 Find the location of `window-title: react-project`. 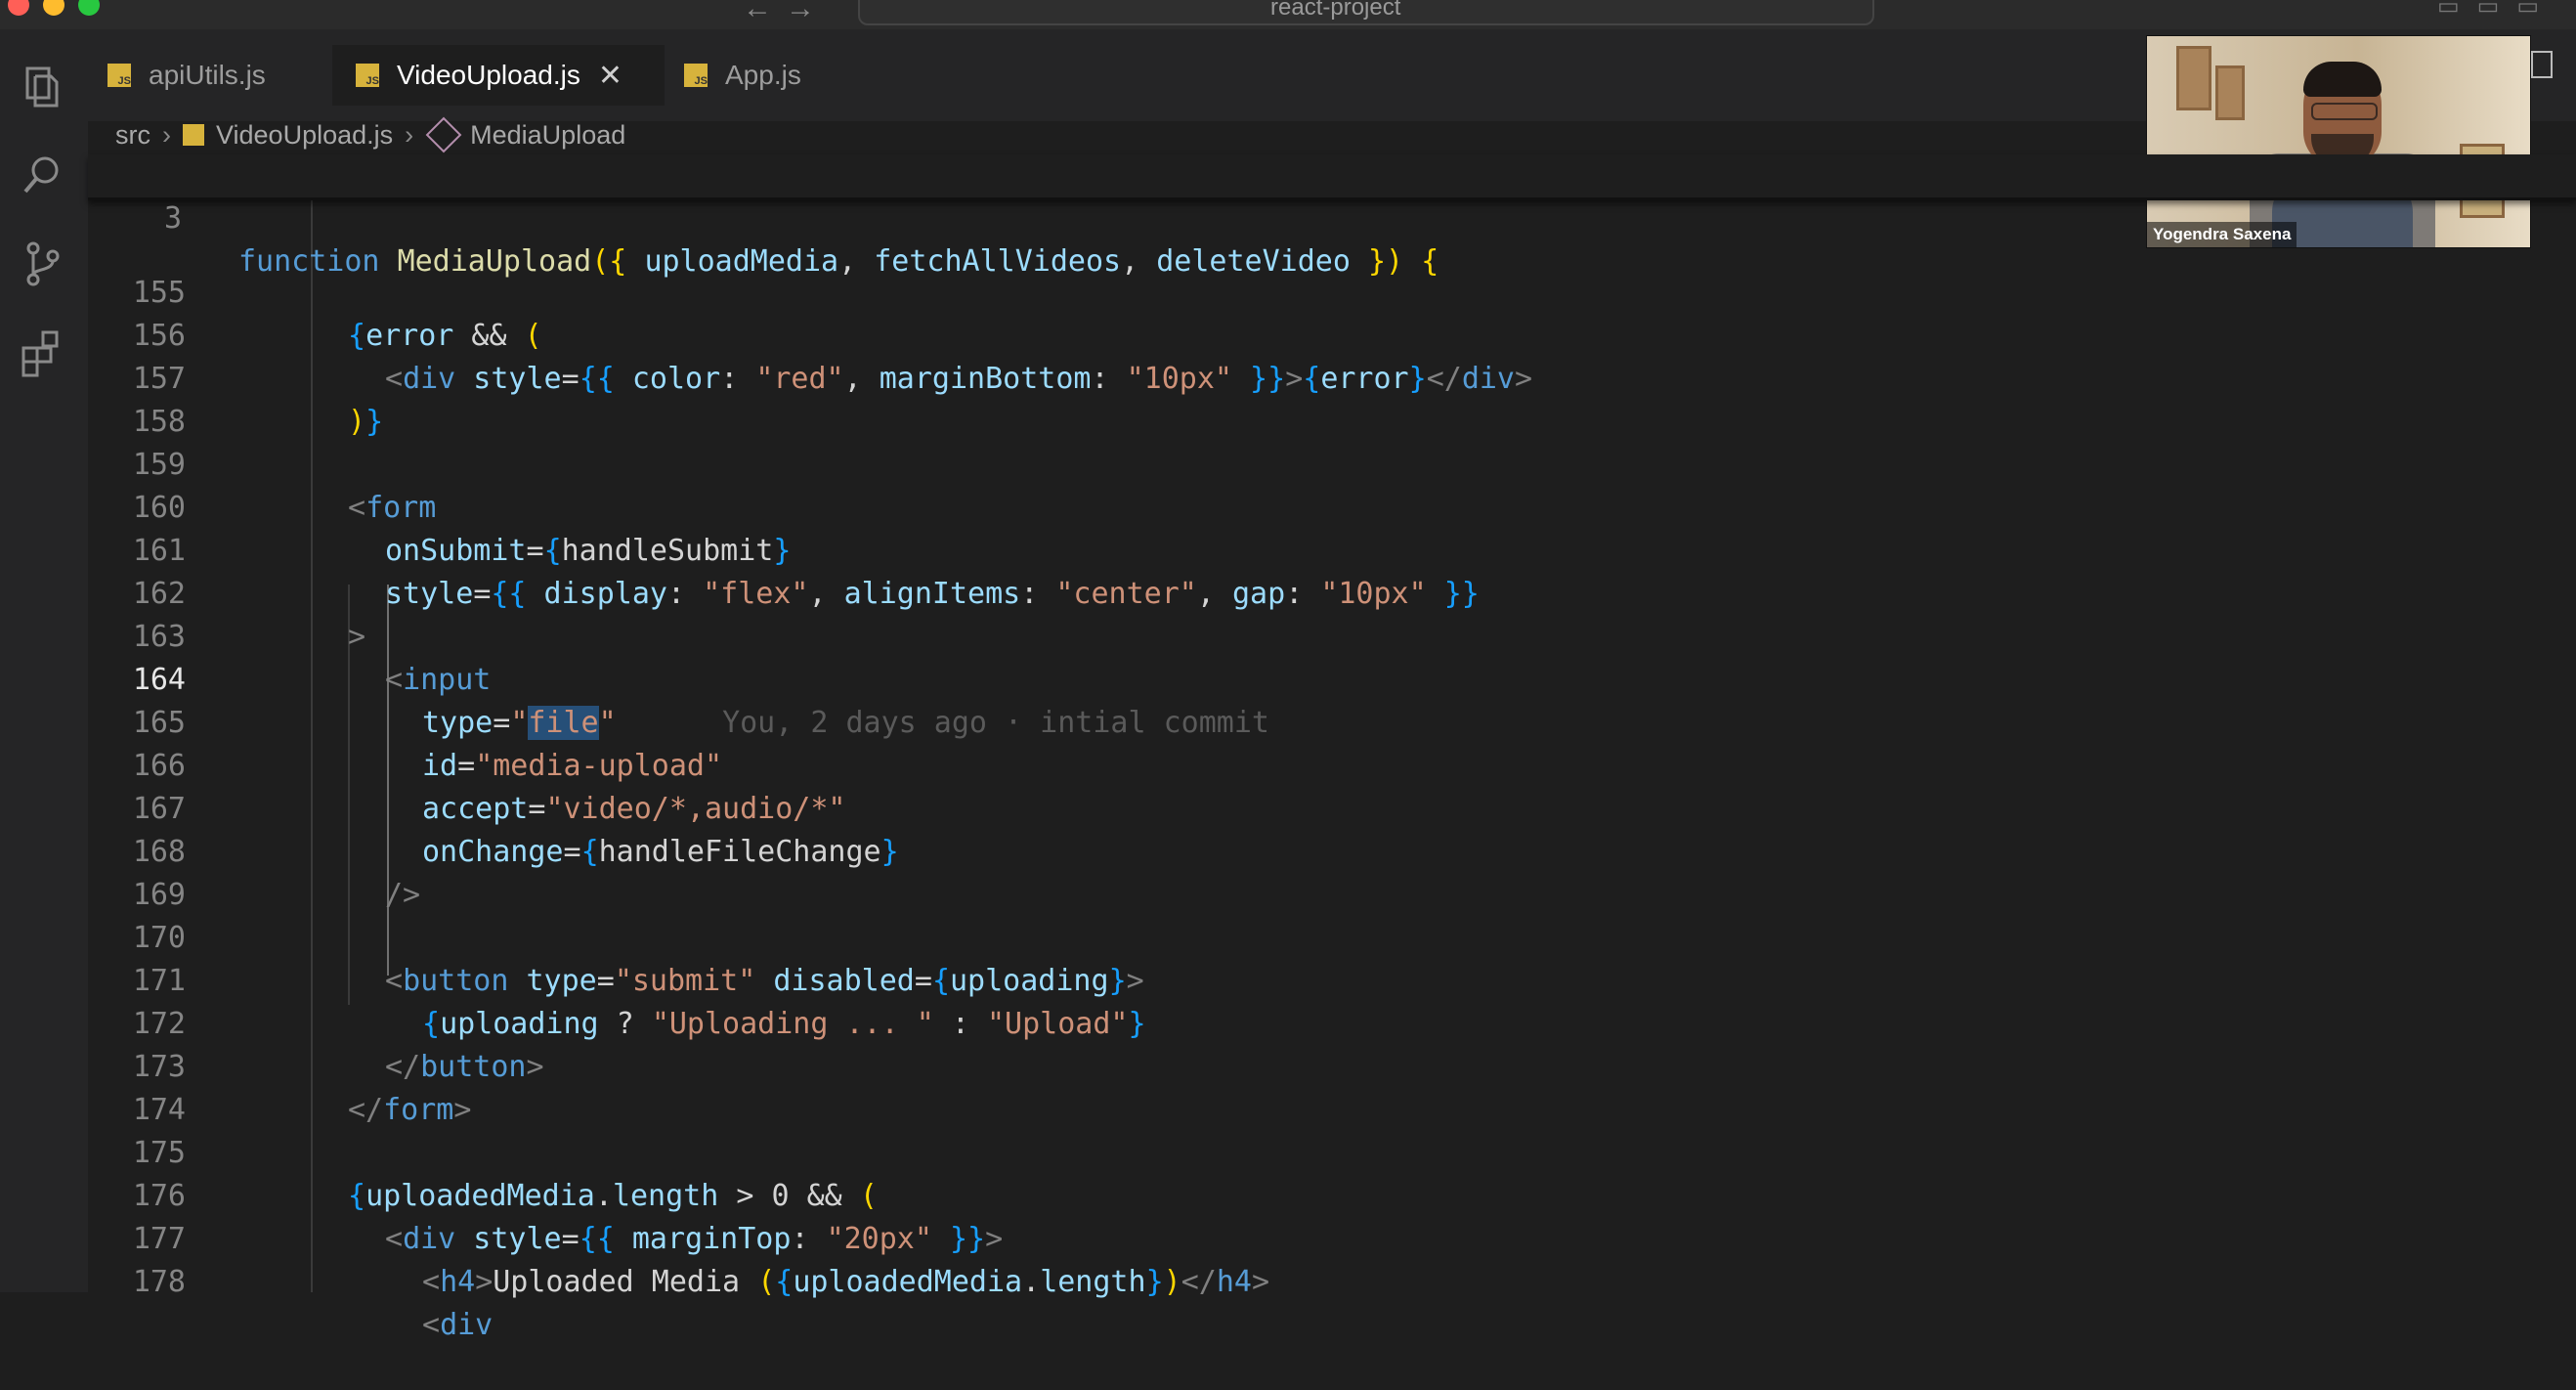

window-title: react-project is located at coordinates (1336, 10).